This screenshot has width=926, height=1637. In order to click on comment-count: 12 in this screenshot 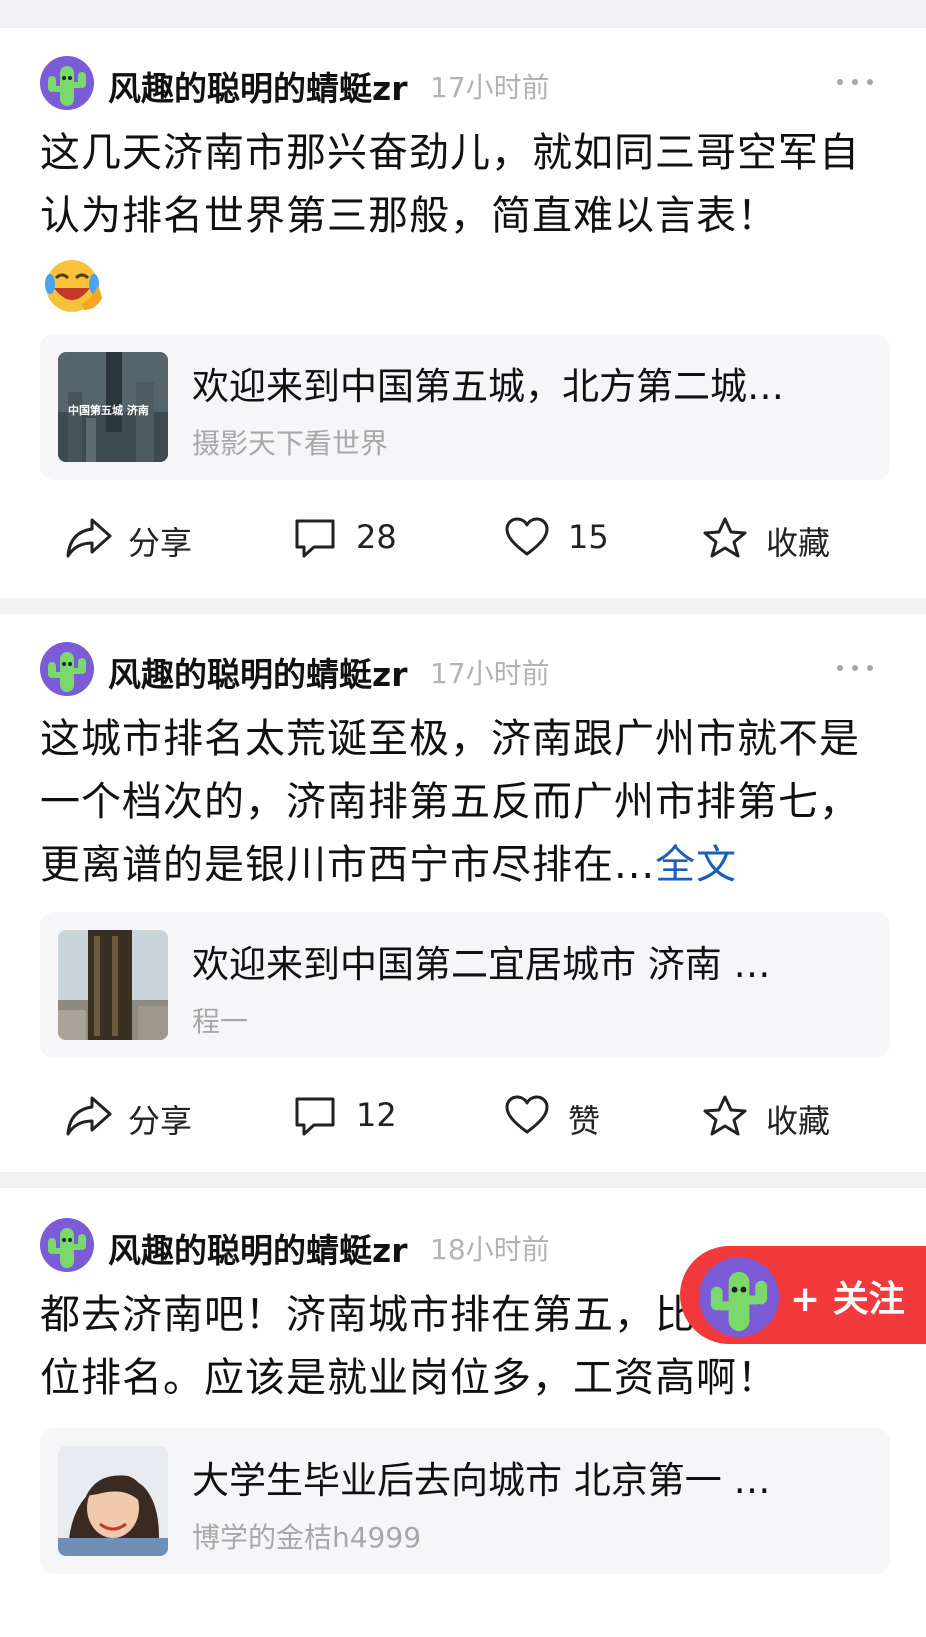, I will do `click(376, 1115)`.